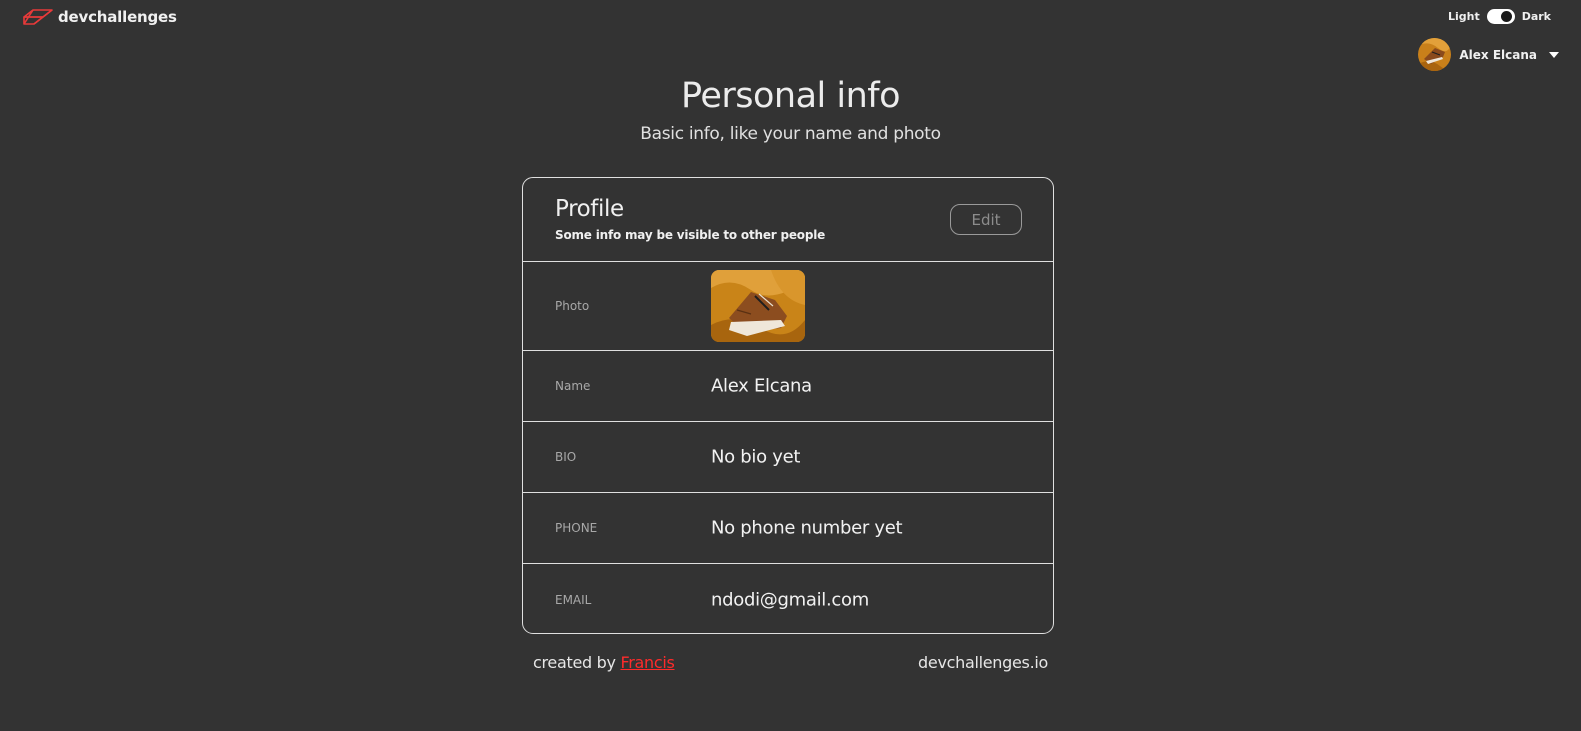 The width and height of the screenshot is (1581, 731). What do you see at coordinates (756, 457) in the screenshot?
I see `bio-value: No bio yet` at bounding box center [756, 457].